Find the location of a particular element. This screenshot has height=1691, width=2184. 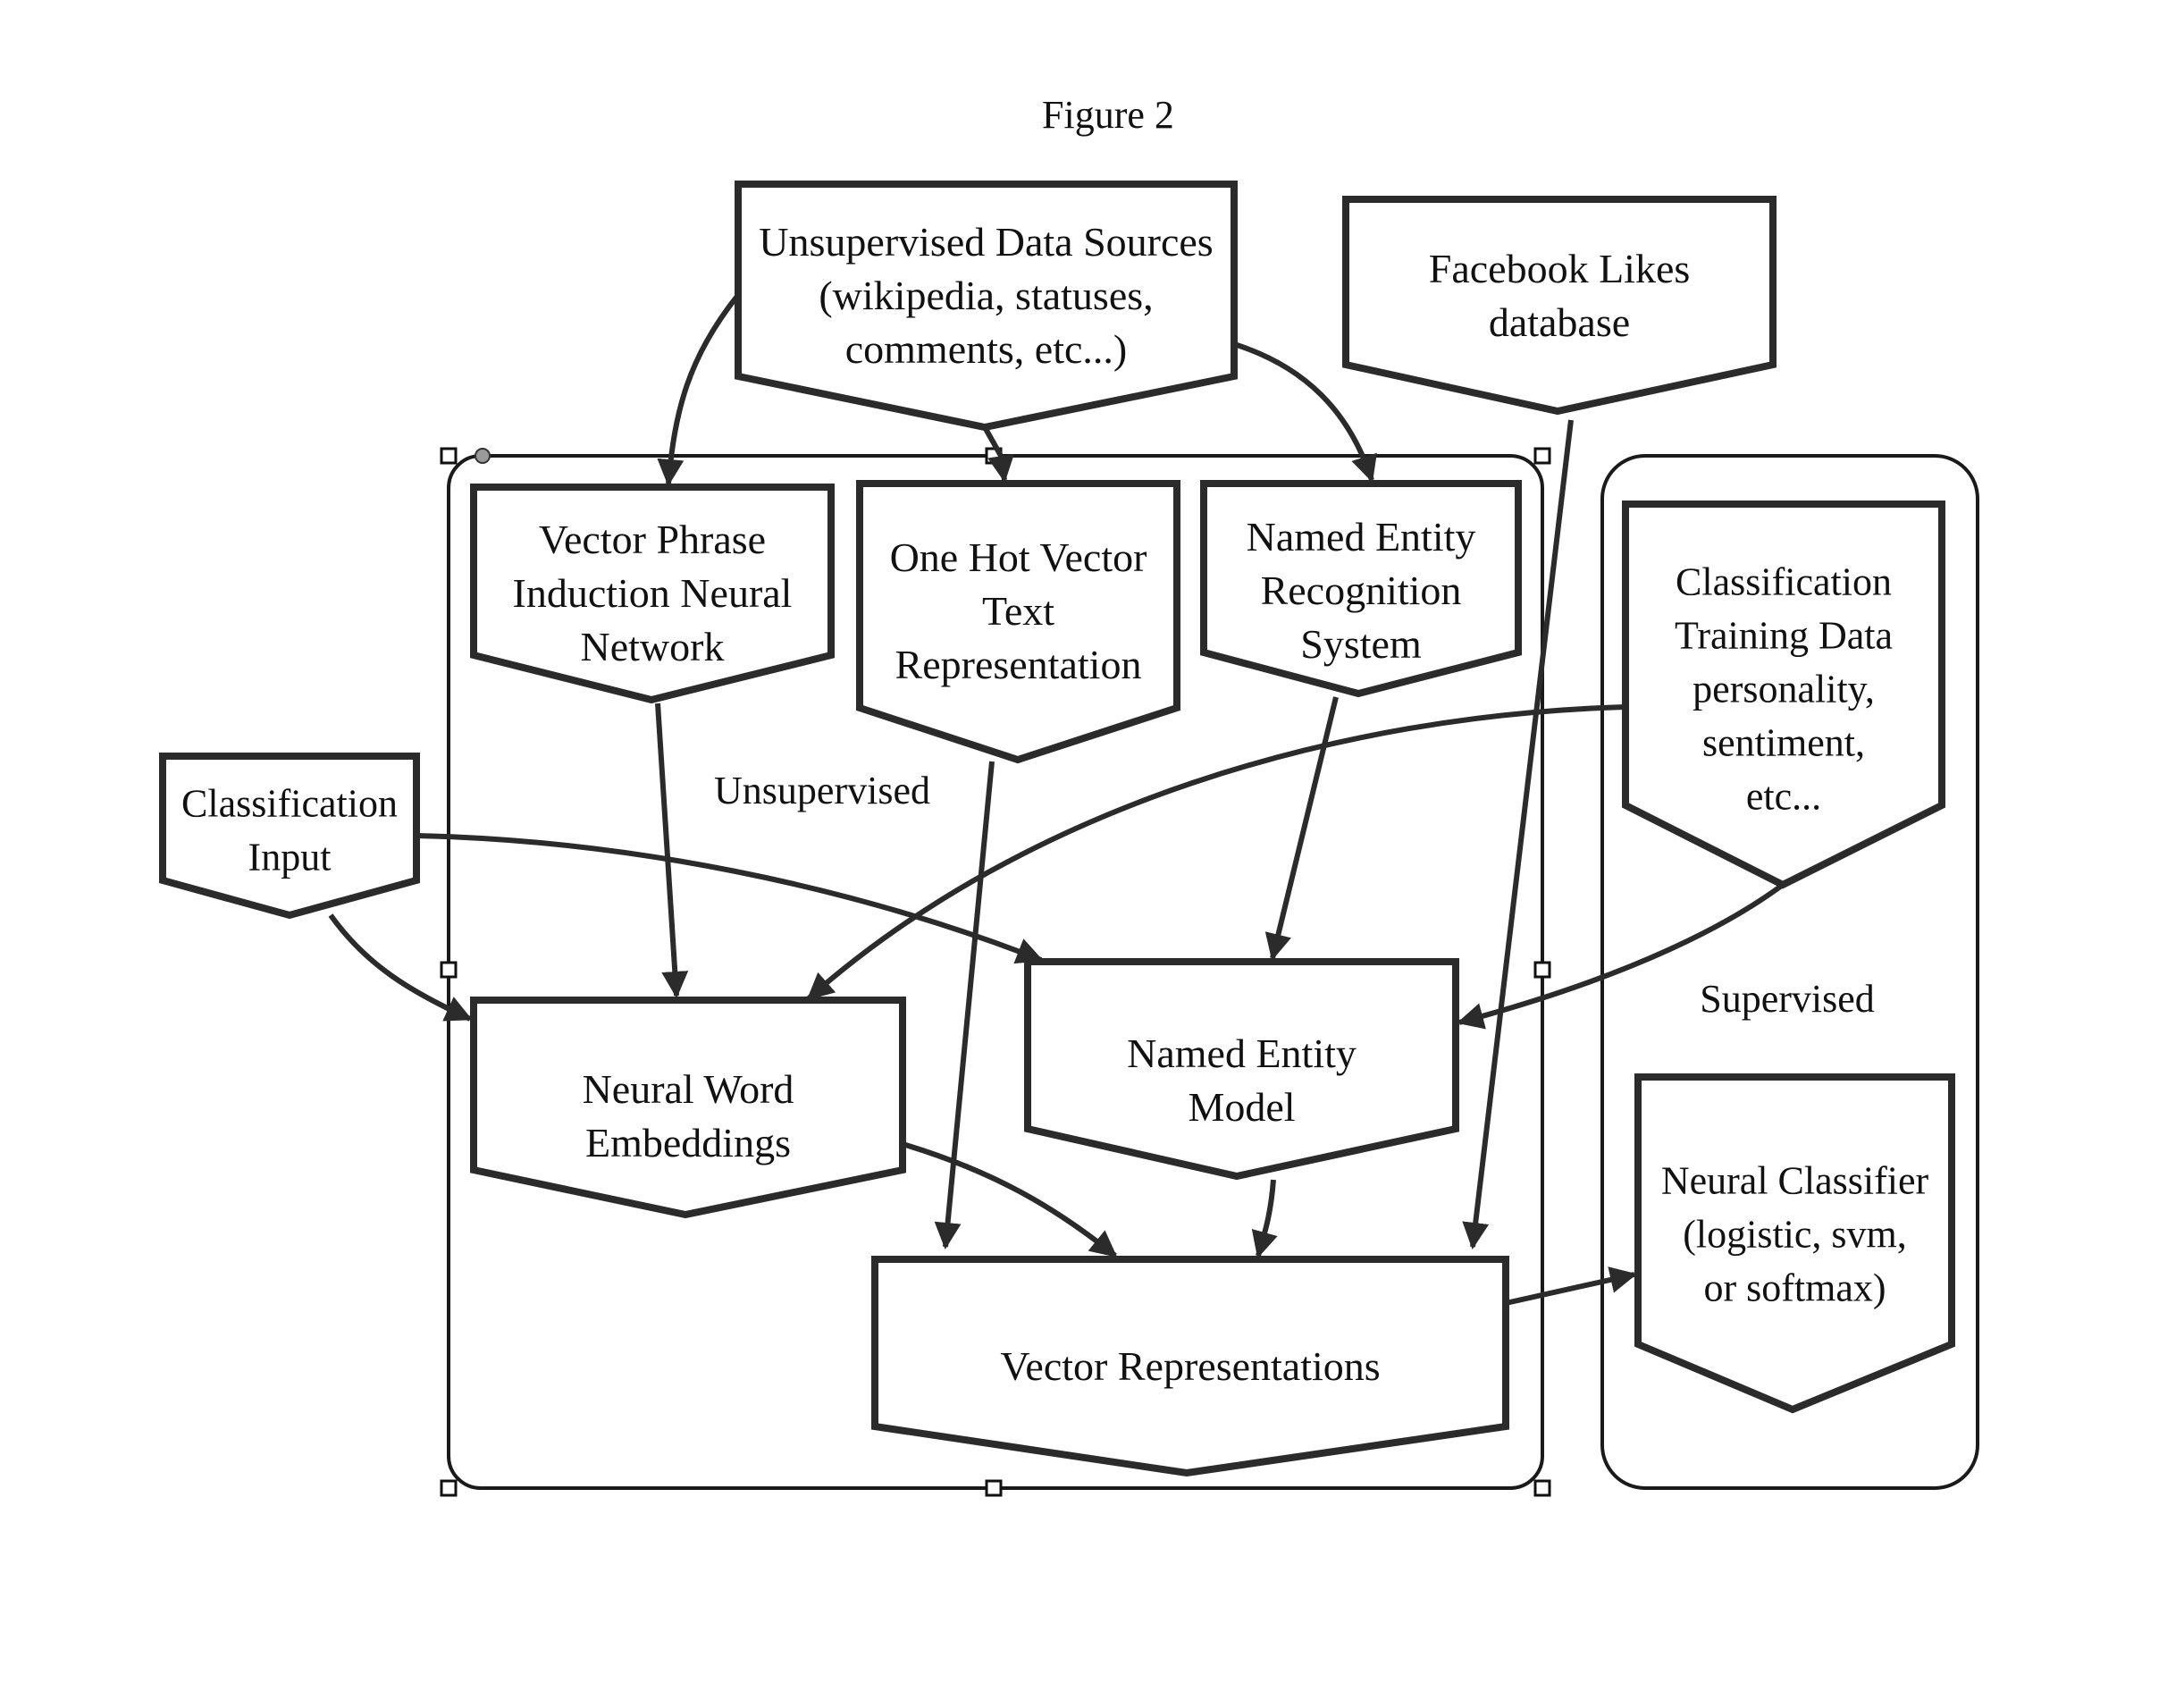

node-label-line: Vector Representations is located at coordinates (1190, 1366).